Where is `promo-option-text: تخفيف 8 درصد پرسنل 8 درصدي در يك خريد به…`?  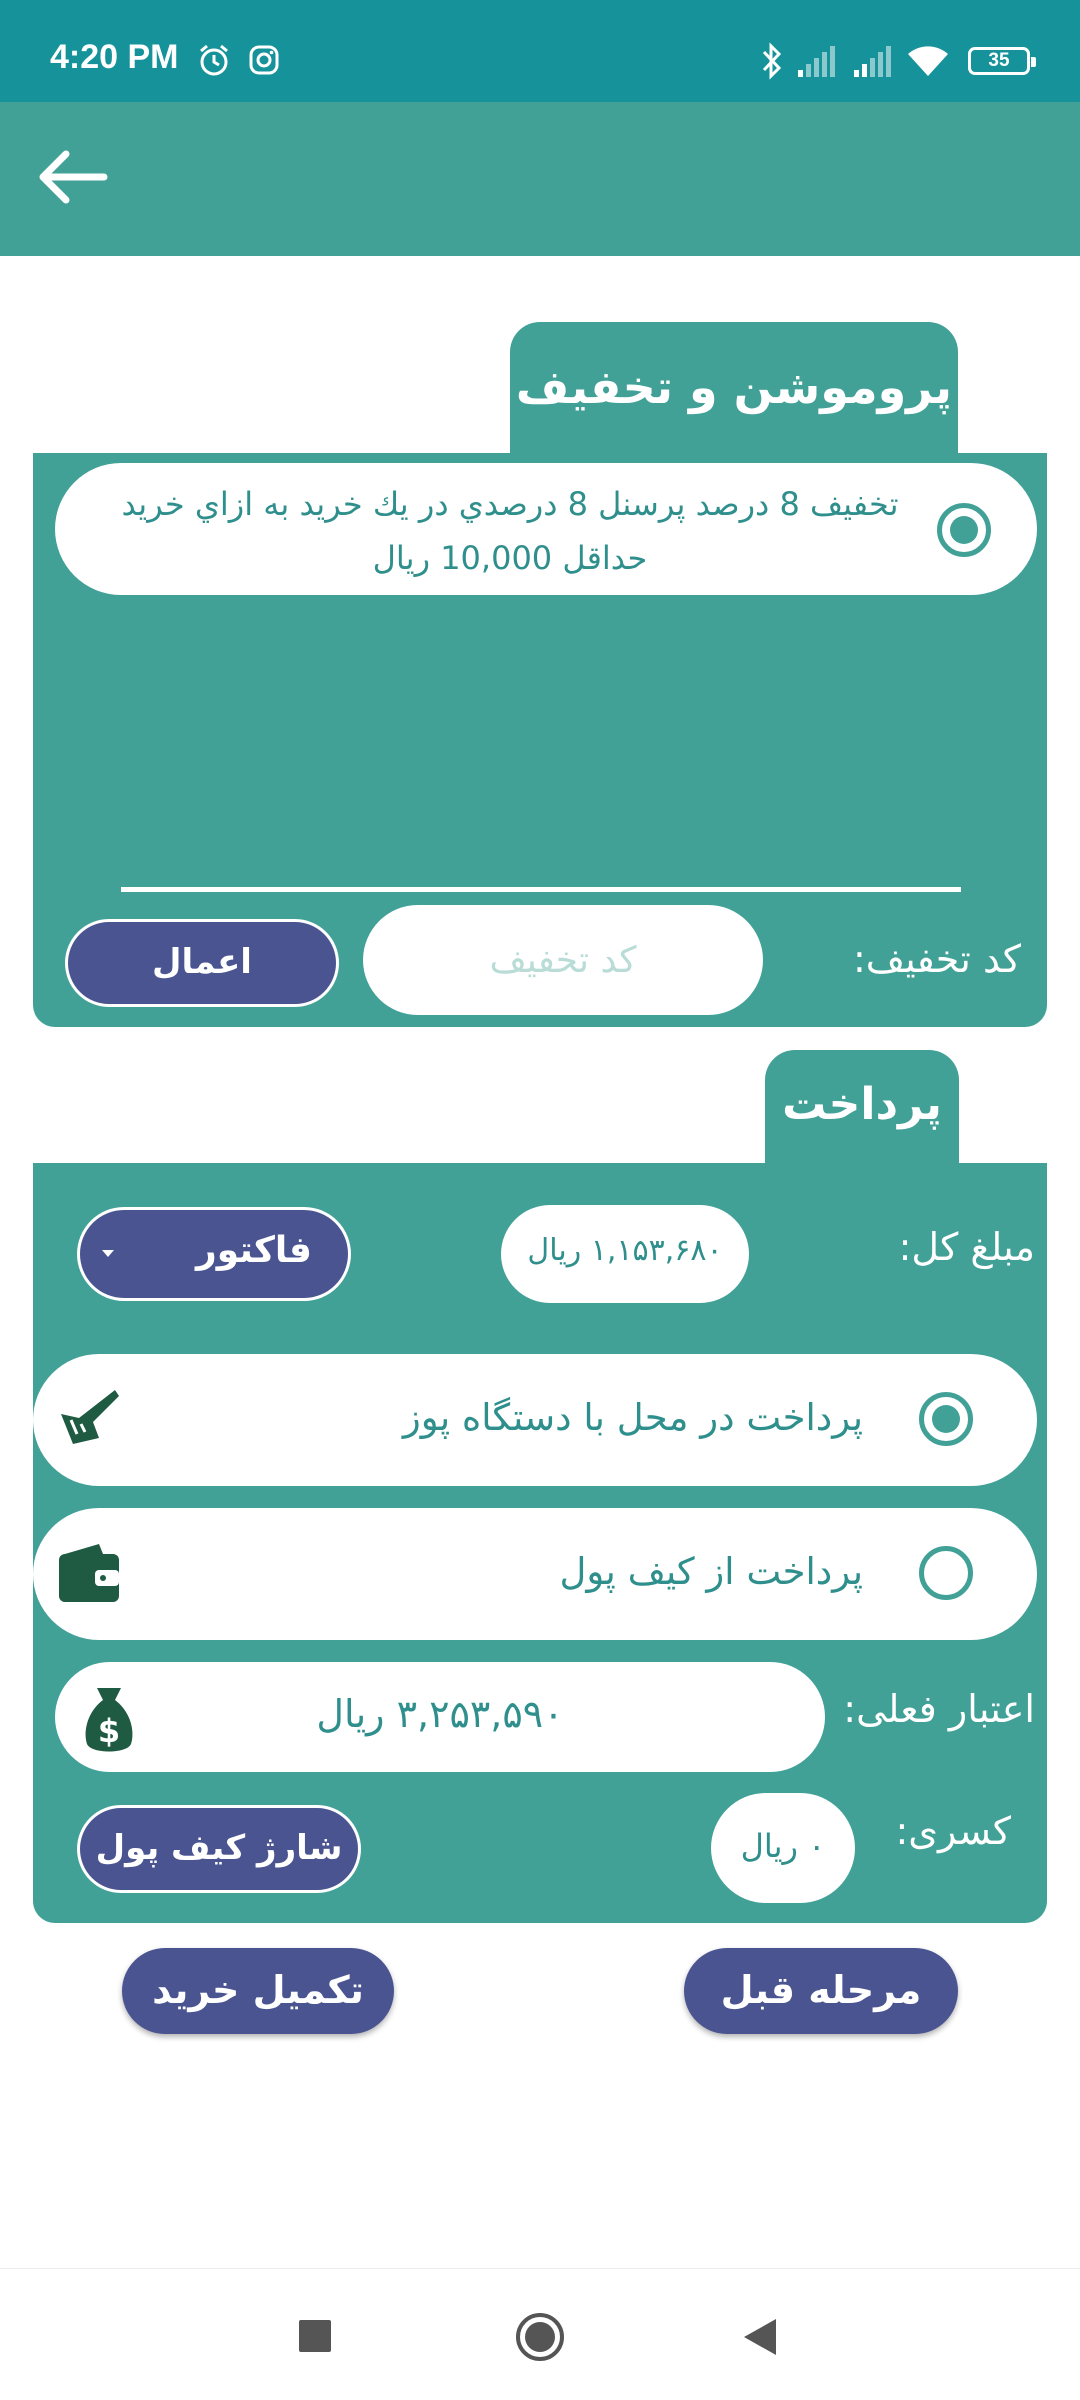 promo-option-text: تخفيف 8 درصد پرسنل 8 درصدي در يك خريد به… is located at coordinates (510, 531).